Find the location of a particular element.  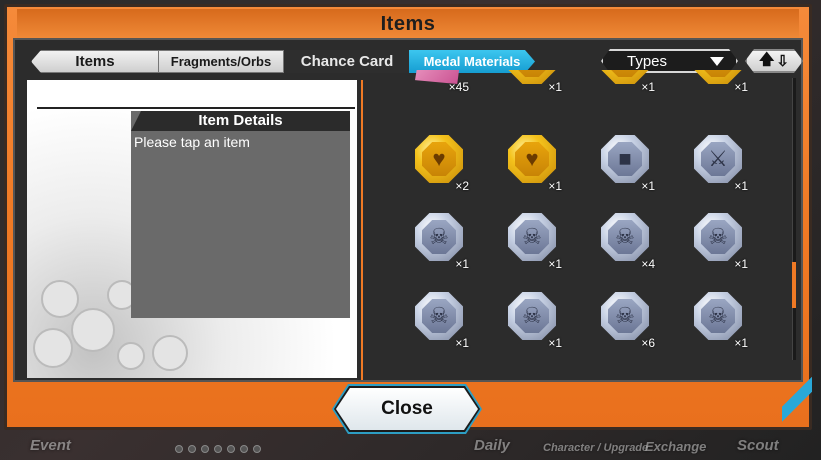

bg-scout-label: Scout is located at coordinates (758, 445).